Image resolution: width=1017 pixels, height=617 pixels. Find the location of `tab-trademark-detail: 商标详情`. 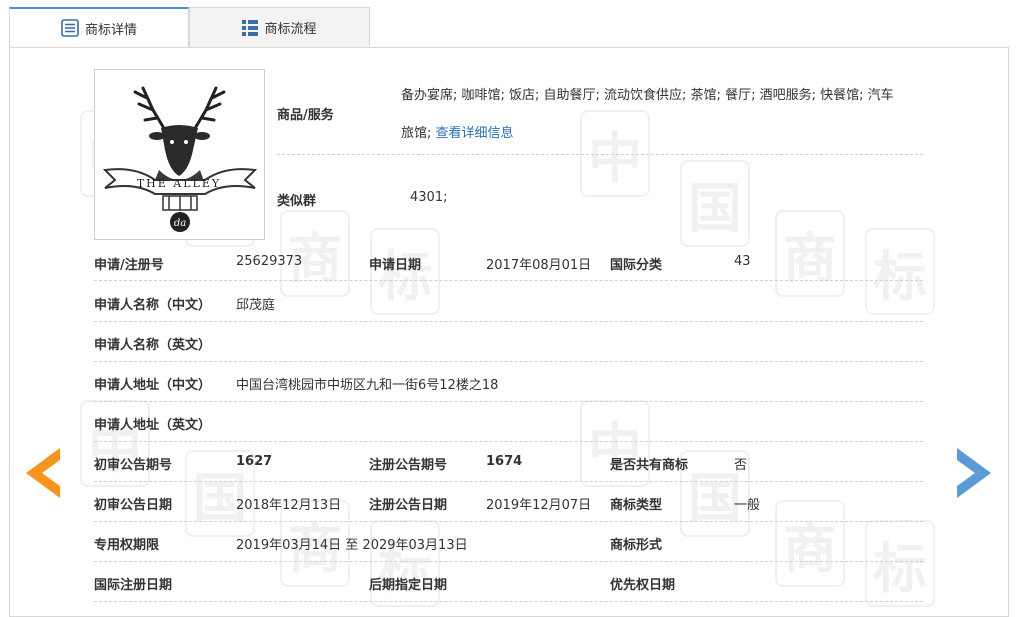

tab-trademark-detail: 商标详情 is located at coordinates (99, 27).